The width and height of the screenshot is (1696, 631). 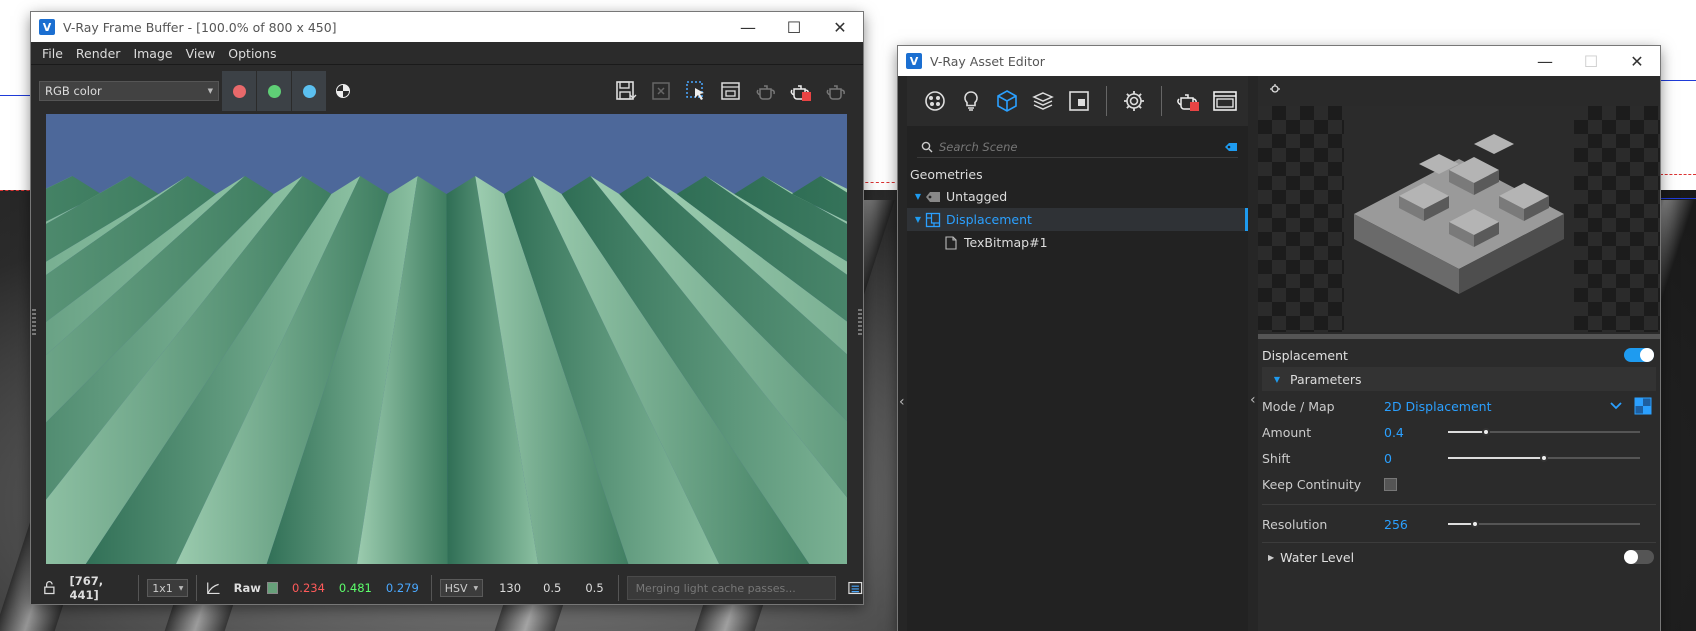 What do you see at coordinates (660, 91) in the screenshot?
I see `clear-image-button` at bounding box center [660, 91].